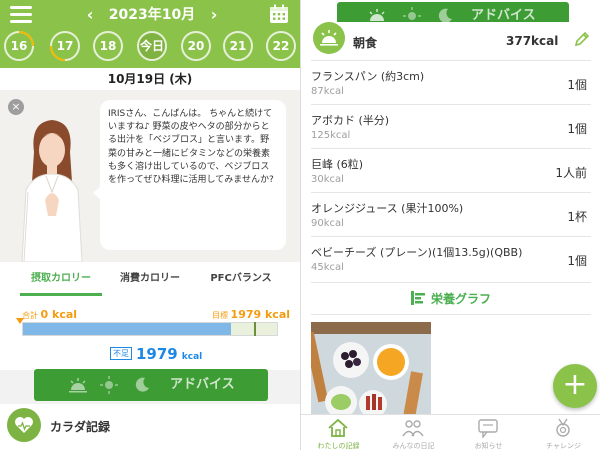 This screenshot has height=450, width=600. I want to click on target-label-text: 目標, so click(220, 315).